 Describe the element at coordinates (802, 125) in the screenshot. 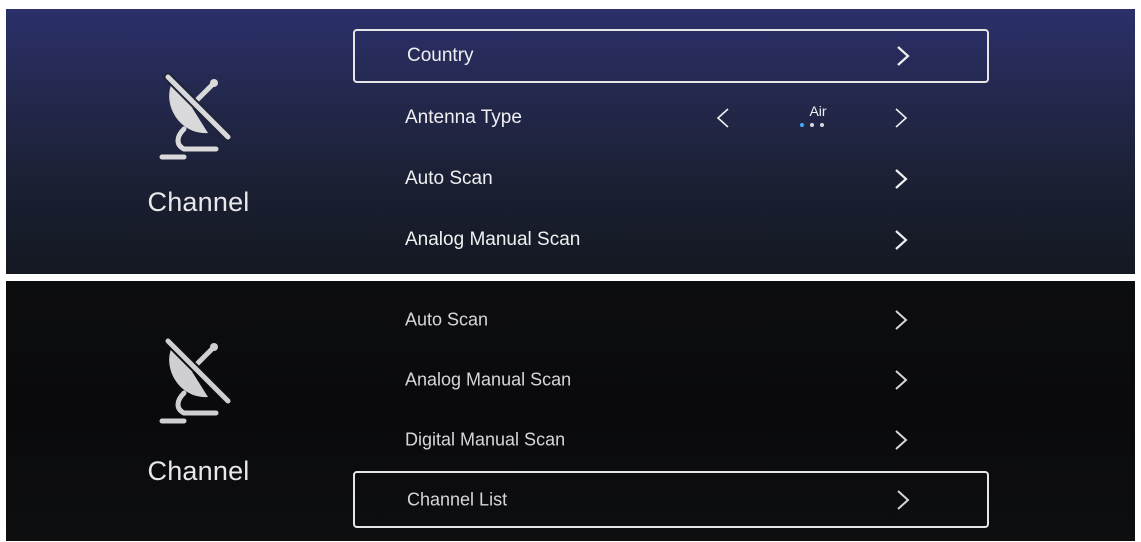

I see `option-dot-active` at that location.